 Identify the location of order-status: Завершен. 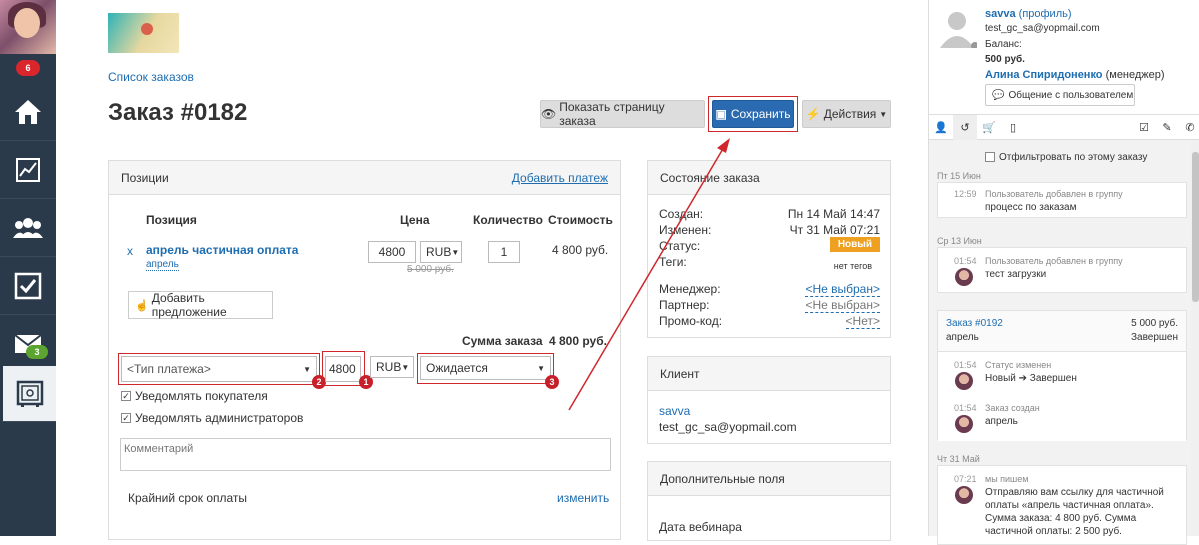
(1154, 337).